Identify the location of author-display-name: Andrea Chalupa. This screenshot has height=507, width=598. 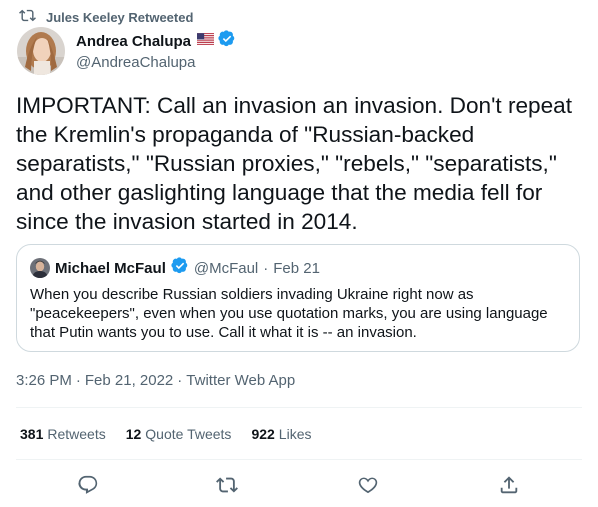
(133, 41).